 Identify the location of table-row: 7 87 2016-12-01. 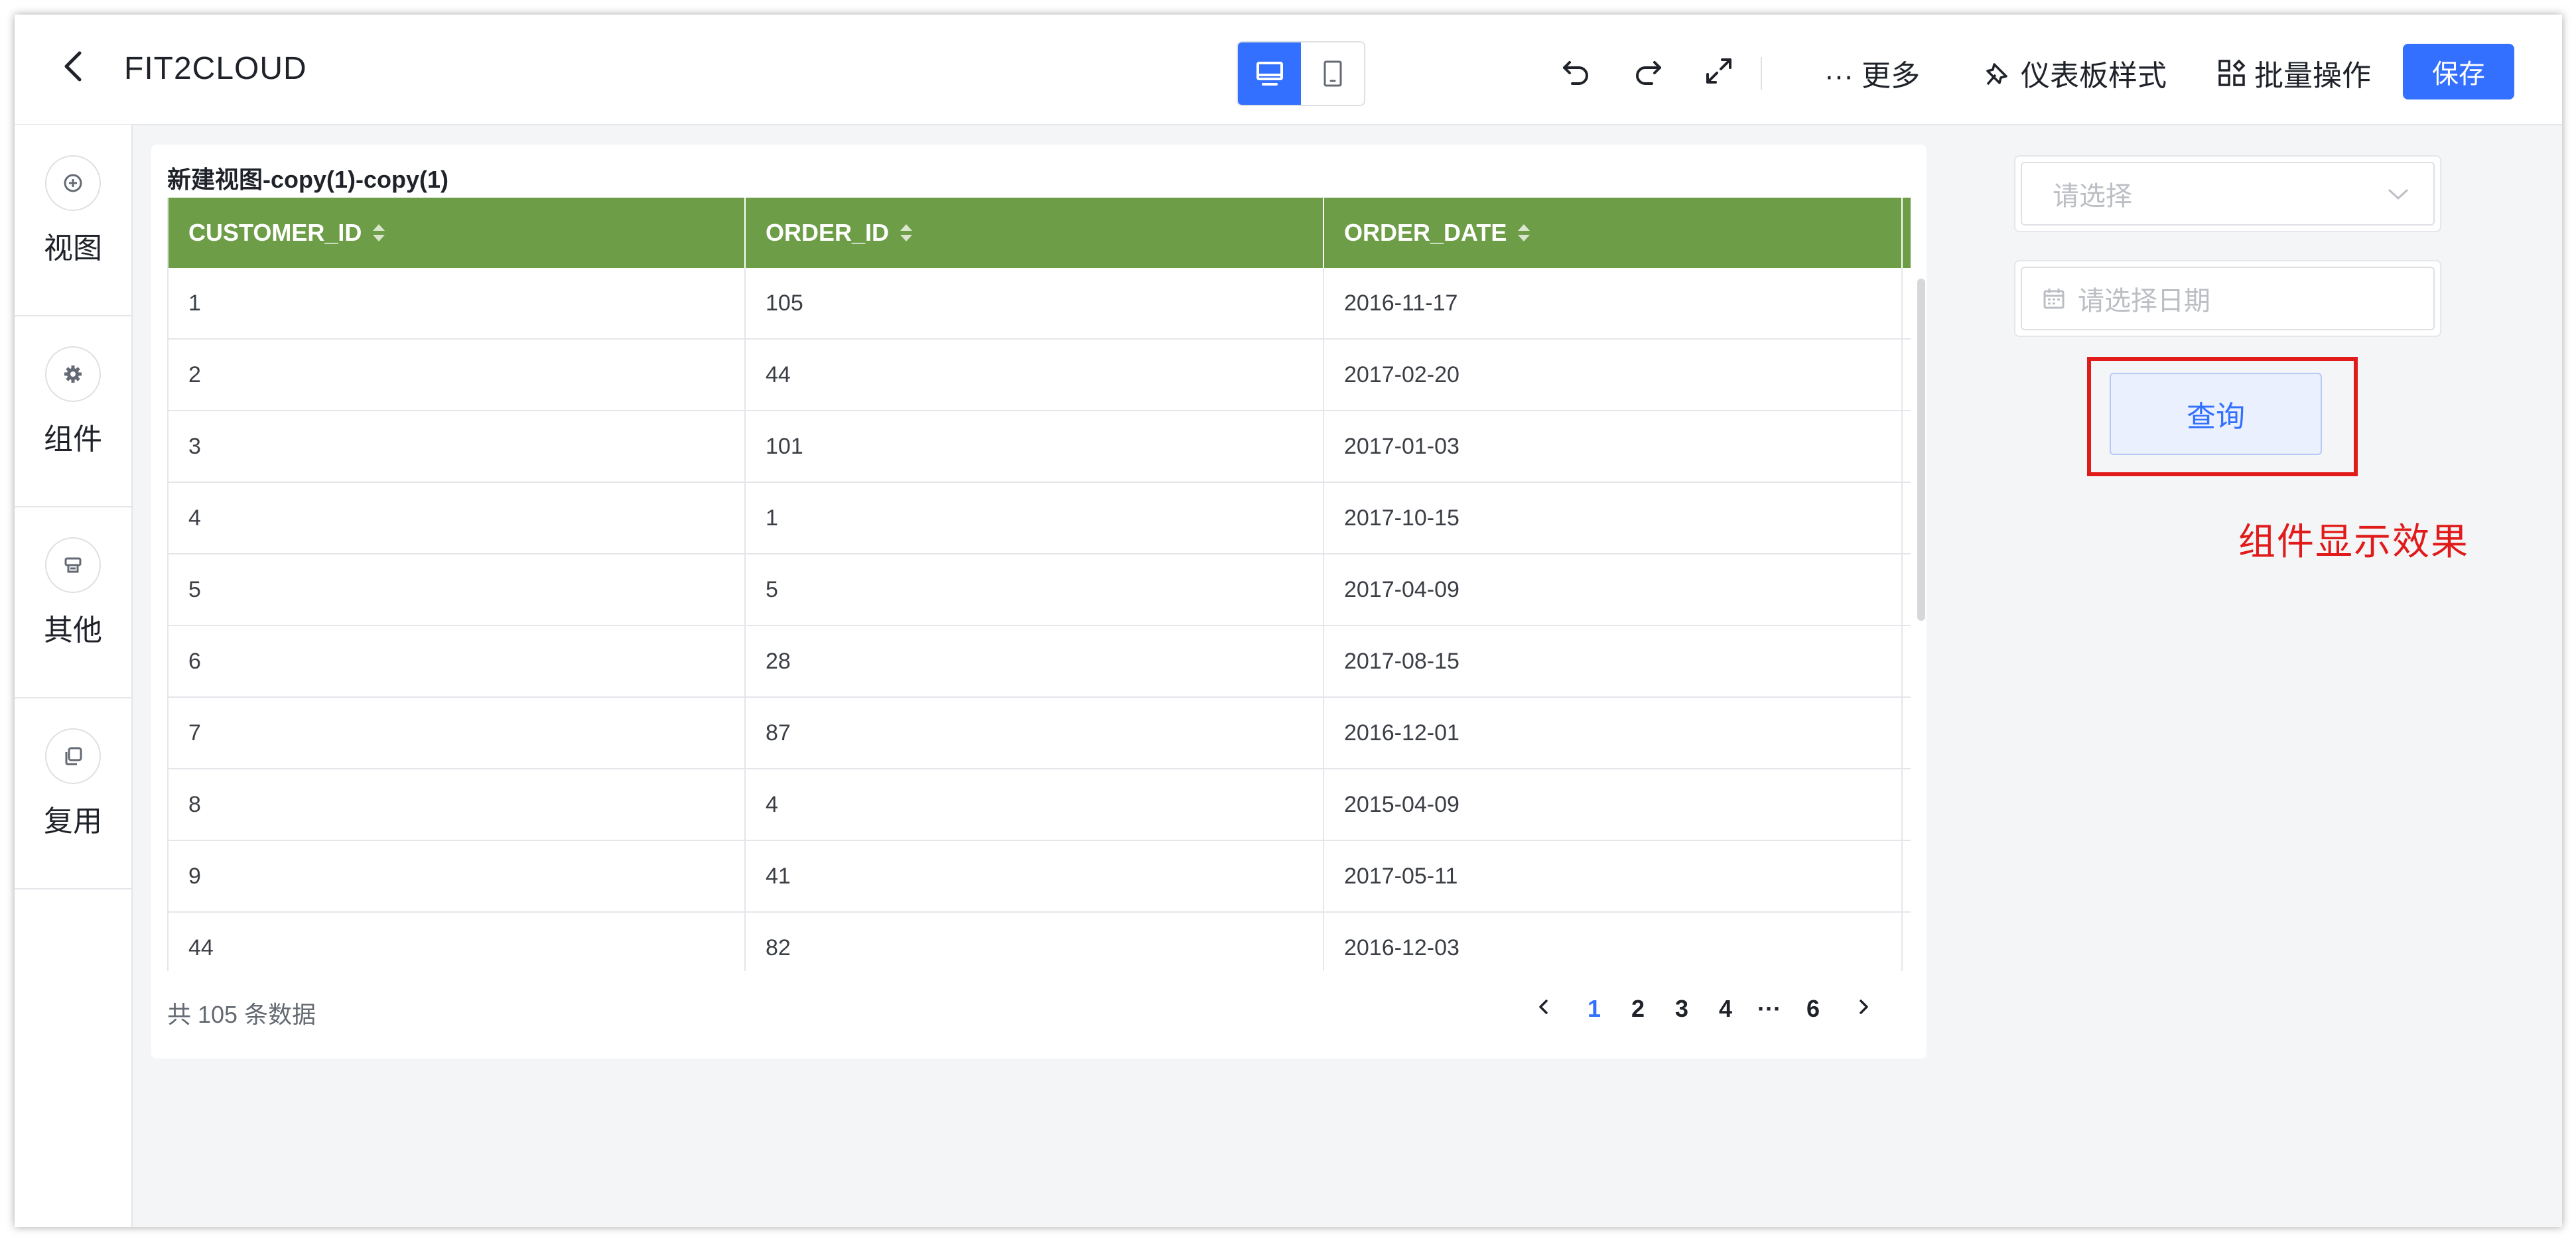
(1039, 733).